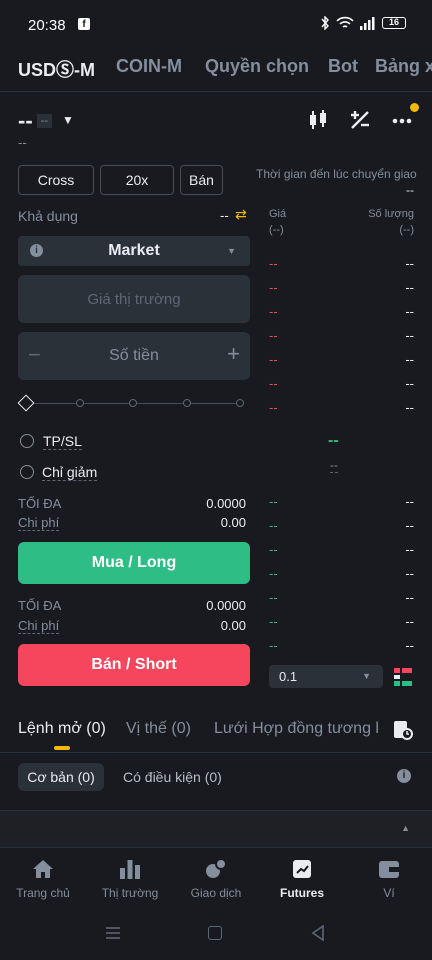 This screenshot has width=432, height=960. I want to click on buy-long-button: Mua / Long, so click(134, 563).